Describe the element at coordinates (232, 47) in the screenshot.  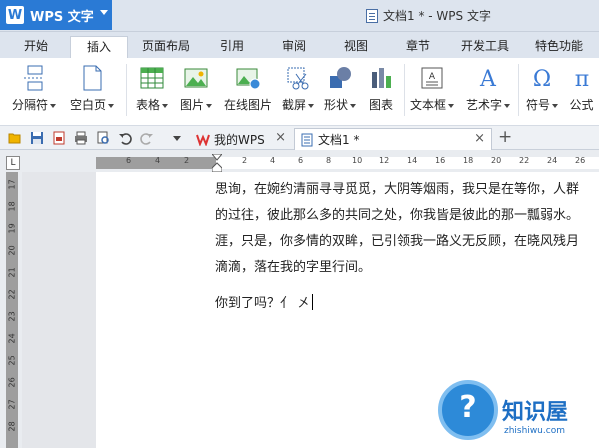
I see `tab-references: 引用` at that location.